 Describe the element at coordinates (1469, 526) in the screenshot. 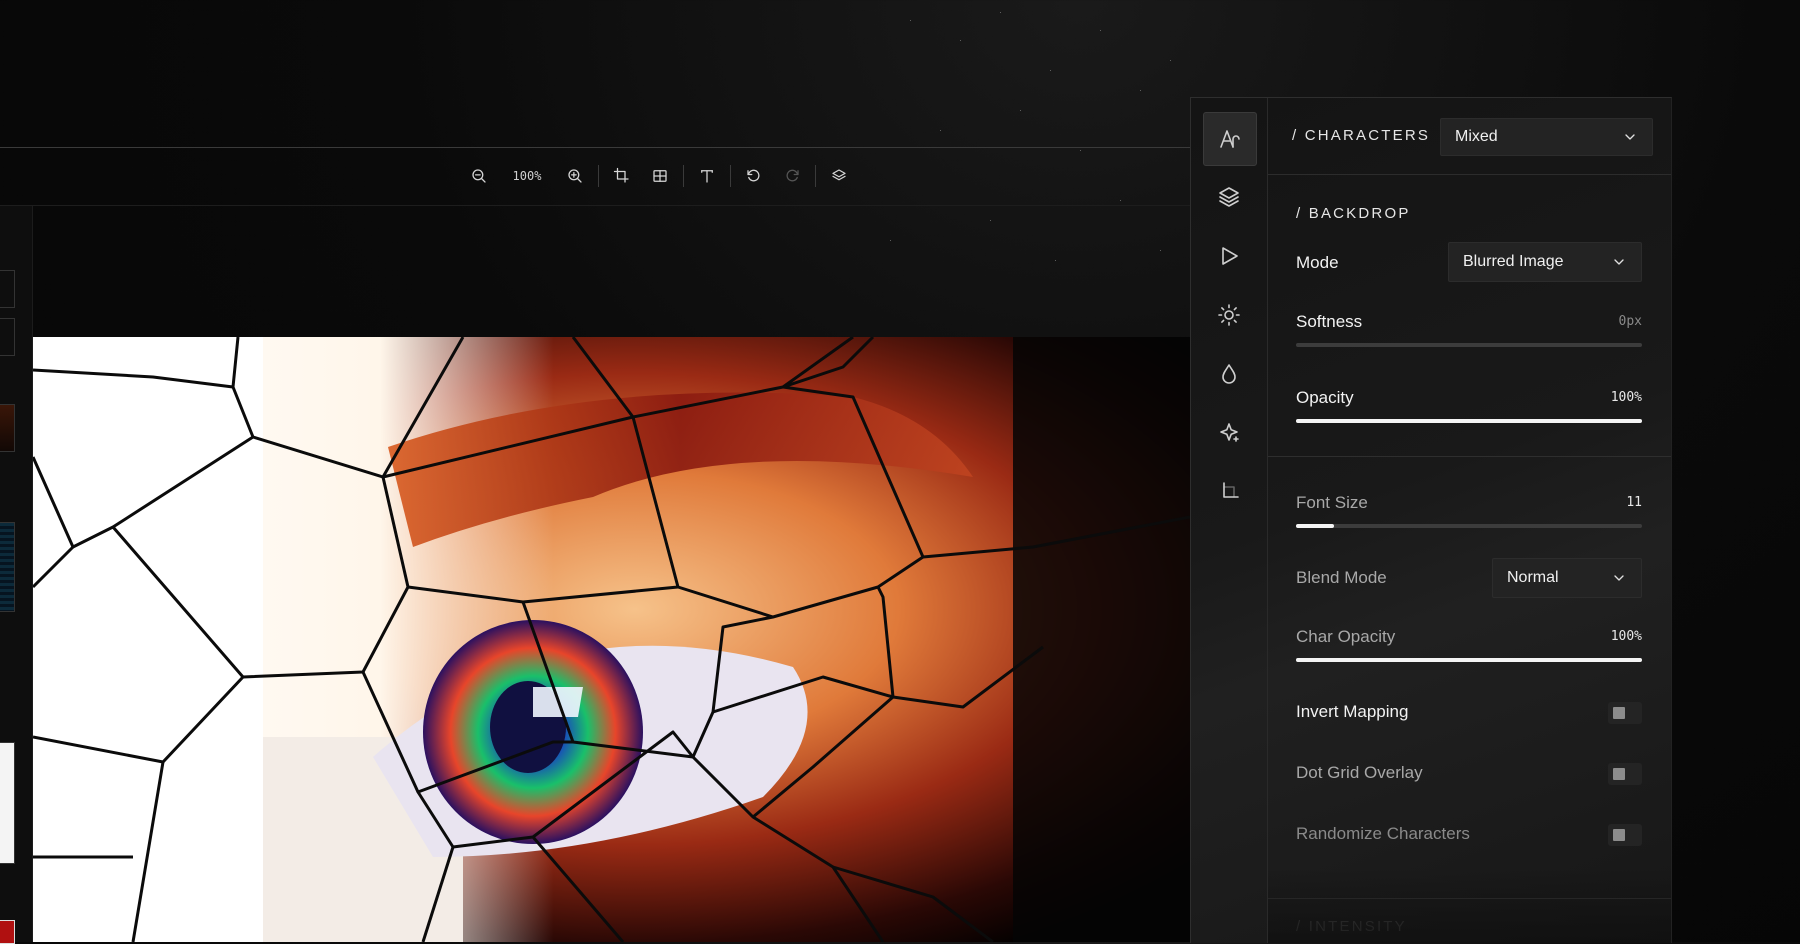

I see `font-size-slider` at that location.